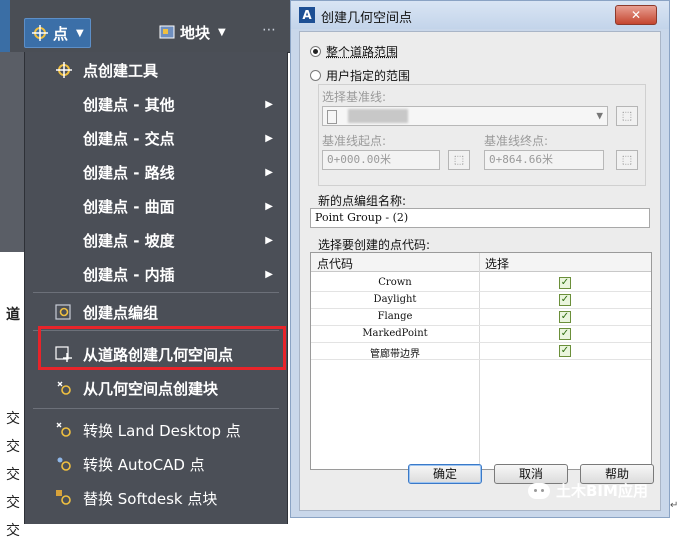 Image resolution: width=680 pixels, height=540 pixels. Describe the element at coordinates (627, 160) in the screenshot. I see `pick-end-button: ⬚` at that location.